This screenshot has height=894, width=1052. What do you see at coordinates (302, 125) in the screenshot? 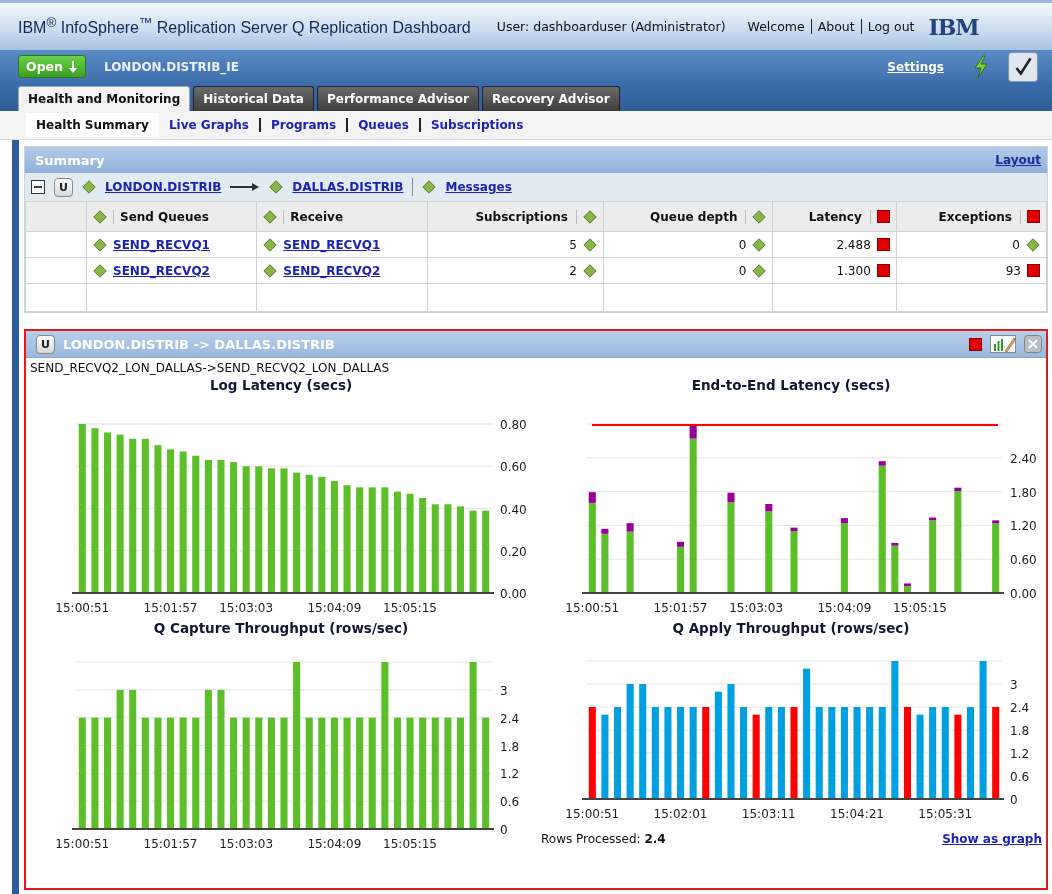
I see `subtab: Programs` at bounding box center [302, 125].